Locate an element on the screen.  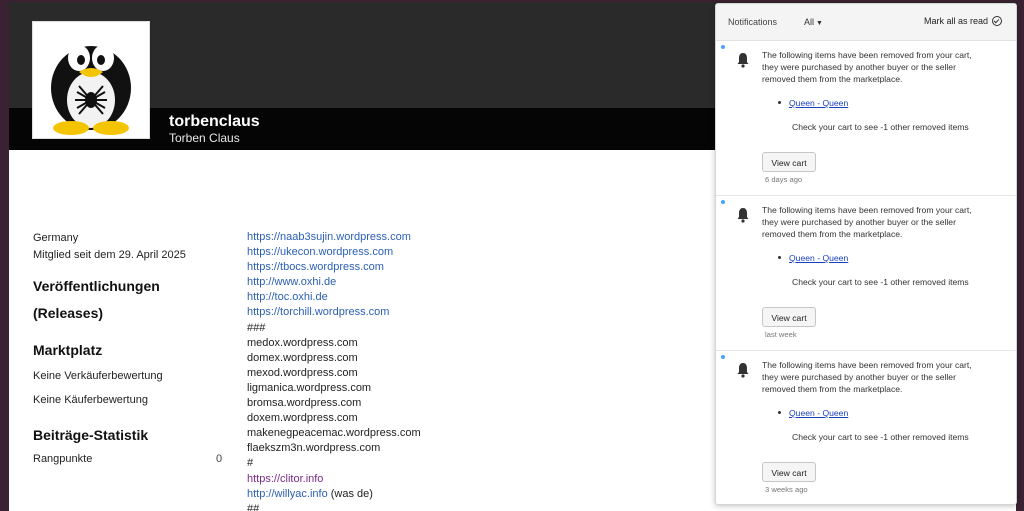
marketplace-heading: Marktplatz is located at coordinates (68, 350).